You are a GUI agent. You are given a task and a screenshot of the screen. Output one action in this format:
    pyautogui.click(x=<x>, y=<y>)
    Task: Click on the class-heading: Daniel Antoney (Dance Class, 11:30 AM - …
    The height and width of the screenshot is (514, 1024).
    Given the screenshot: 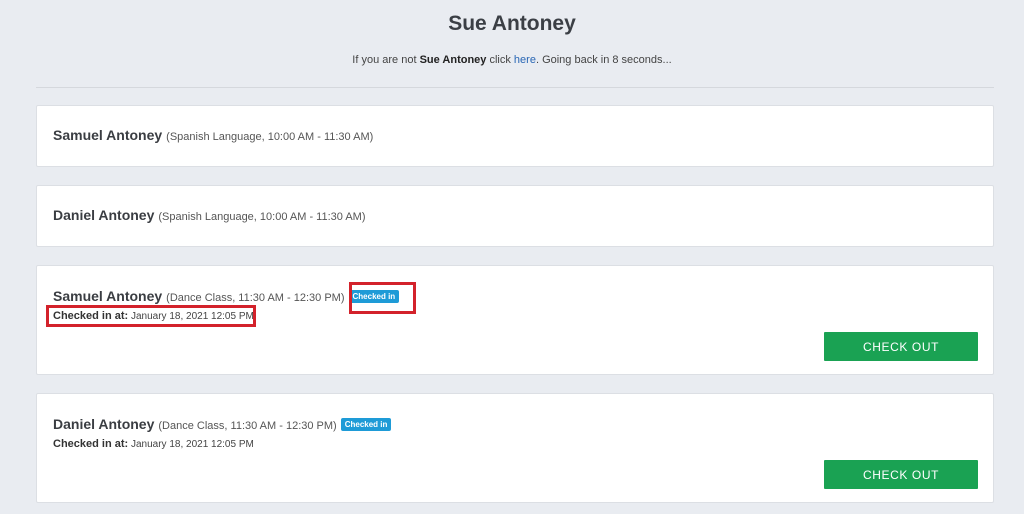 What is the action you would take?
    pyautogui.click(x=222, y=424)
    